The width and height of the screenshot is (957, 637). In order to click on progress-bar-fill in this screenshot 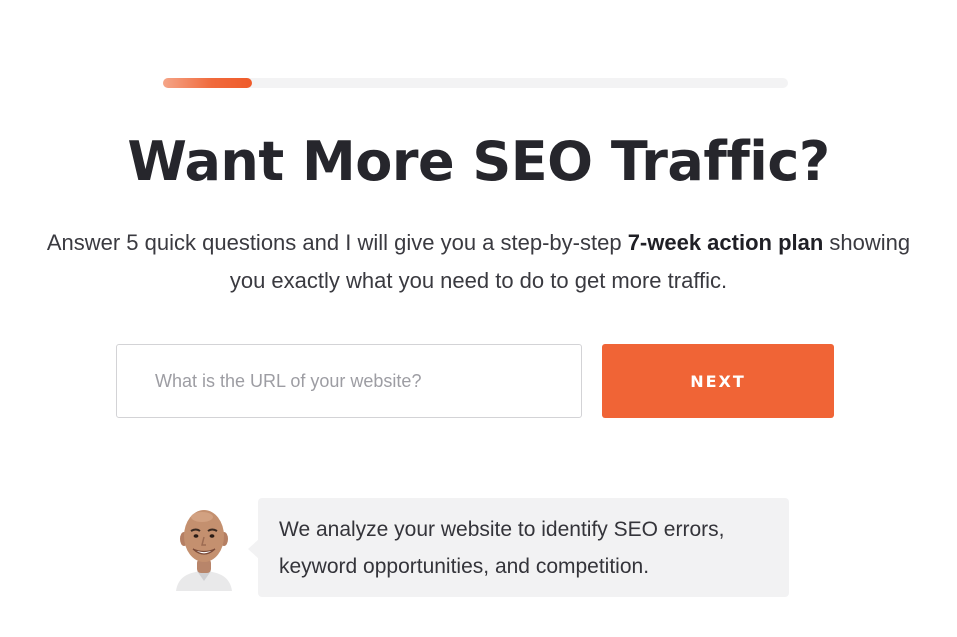, I will do `click(208, 83)`.